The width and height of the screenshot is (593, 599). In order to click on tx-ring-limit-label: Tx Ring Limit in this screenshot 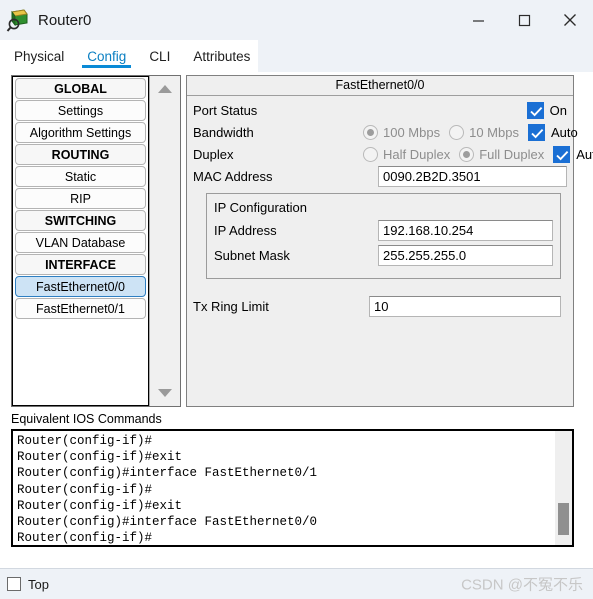, I will do `click(231, 306)`.